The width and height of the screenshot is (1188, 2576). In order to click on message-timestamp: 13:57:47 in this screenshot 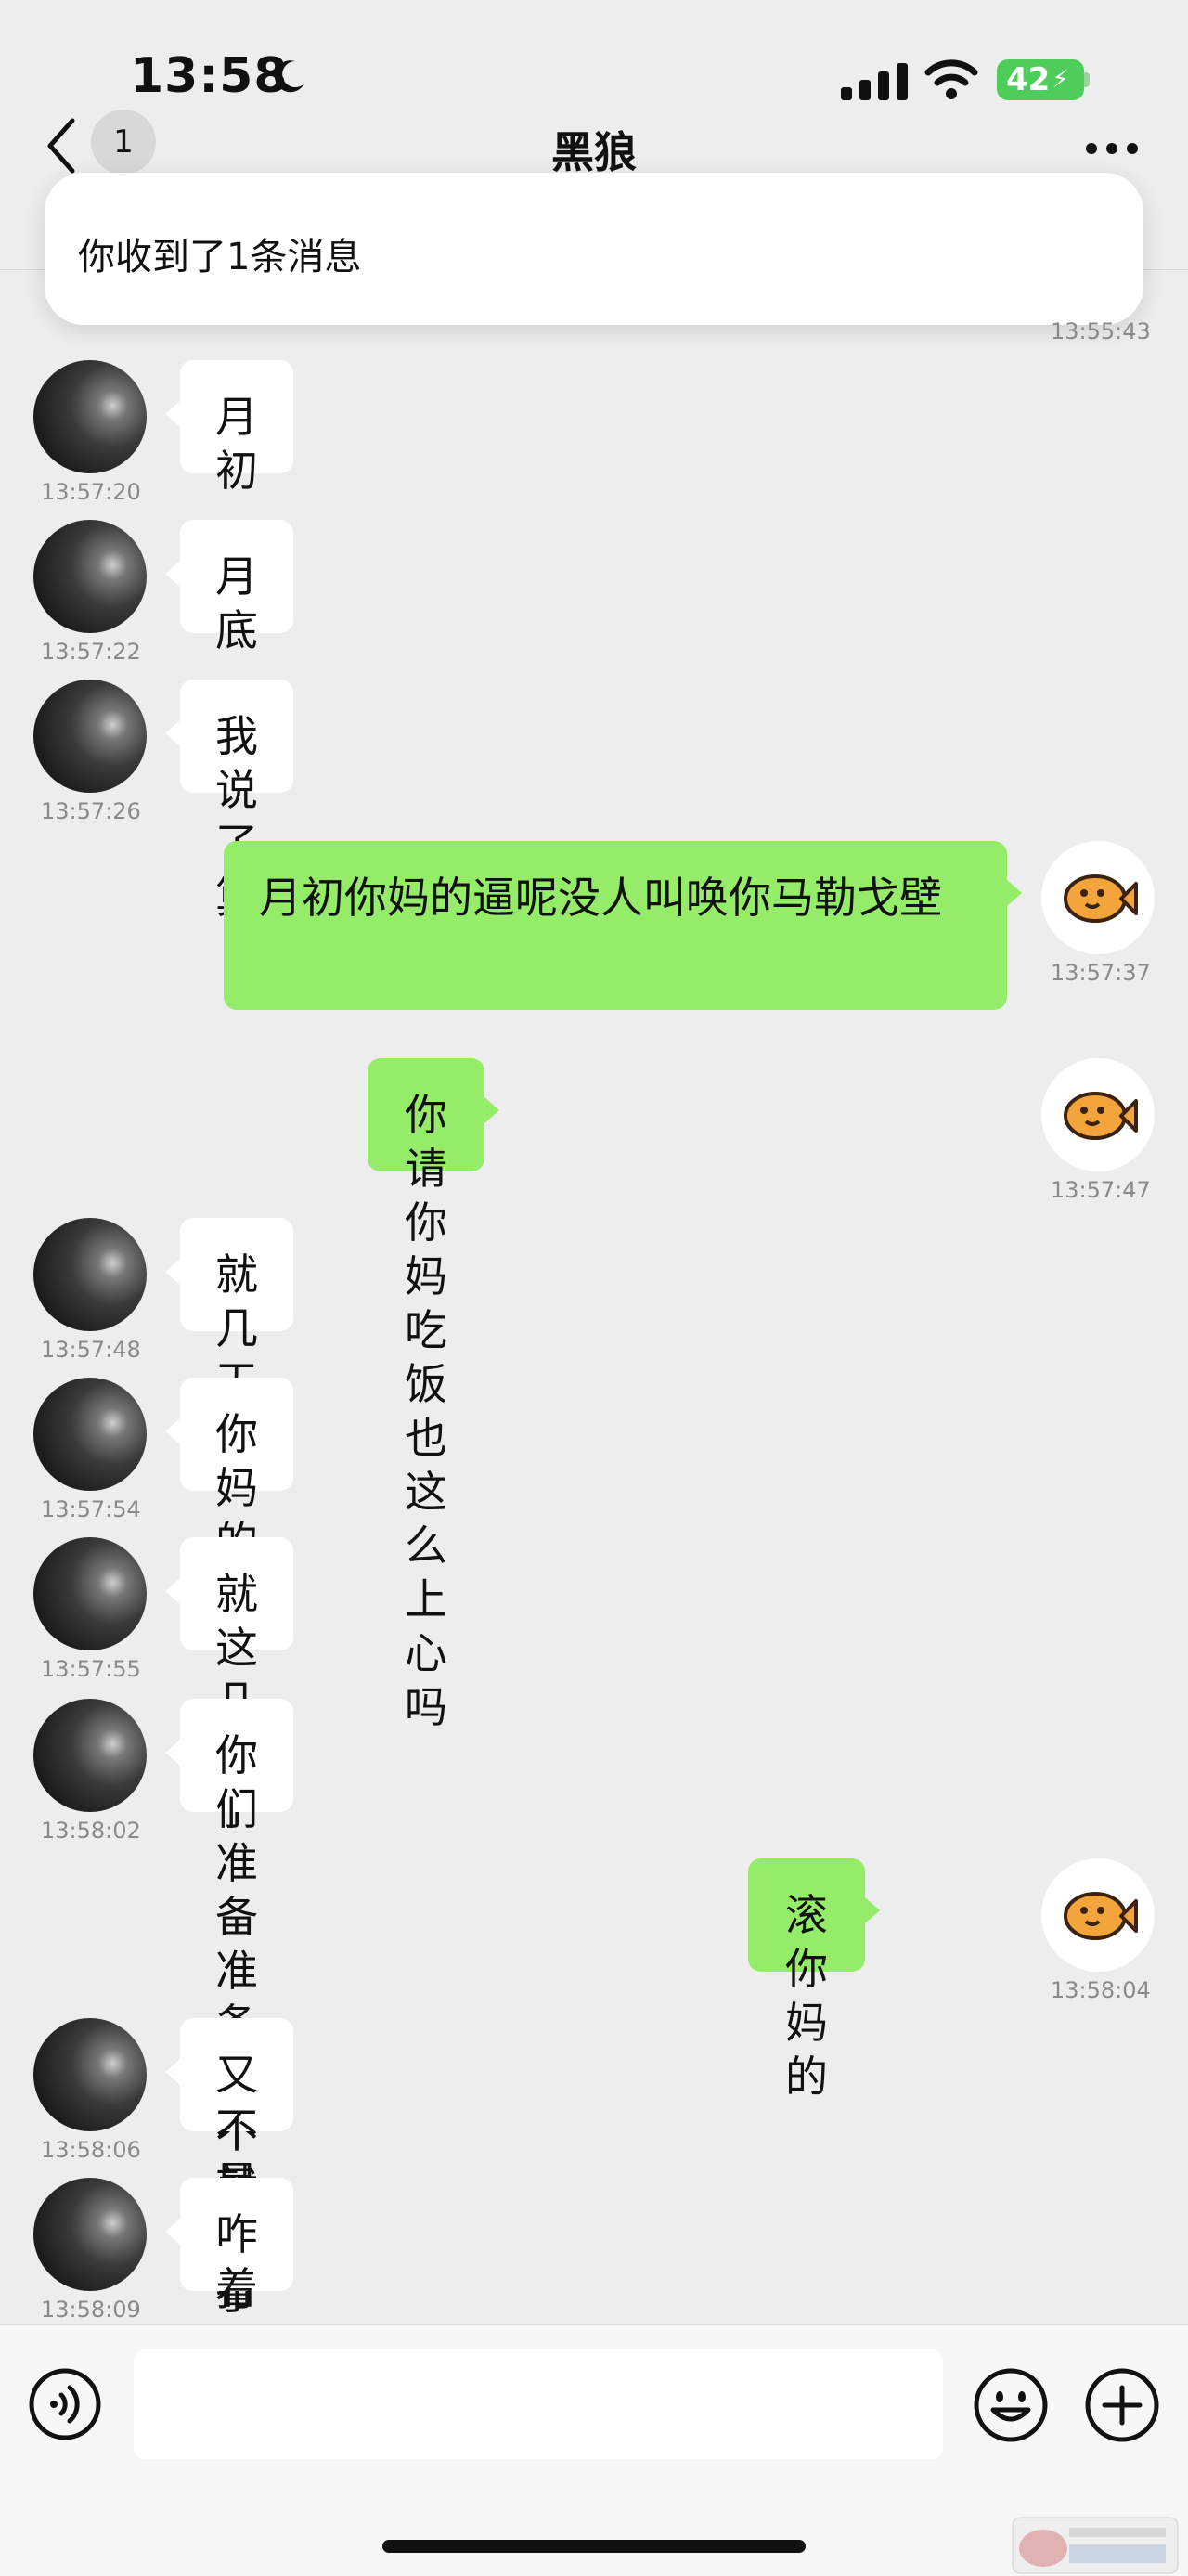, I will do `click(1101, 1190)`.